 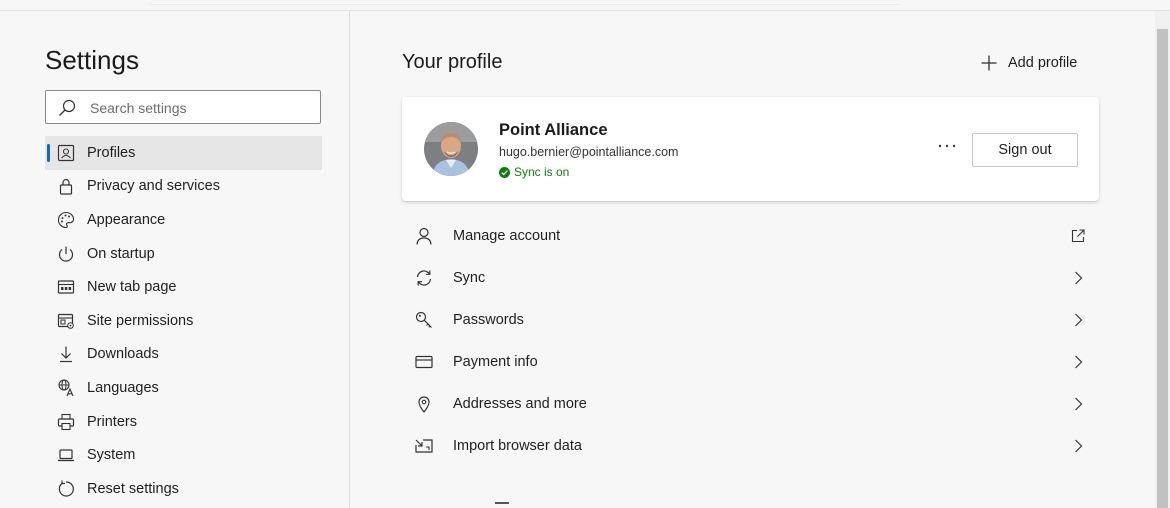 I want to click on clipped-heading-fragment, so click(x=502, y=503).